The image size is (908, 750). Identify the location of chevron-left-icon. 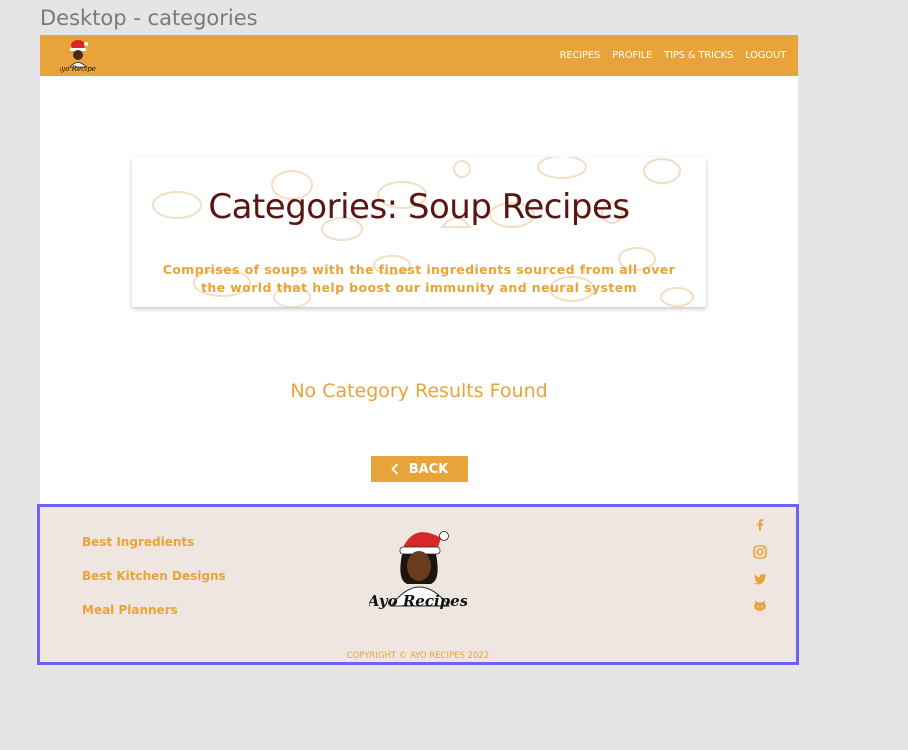
(394, 469).